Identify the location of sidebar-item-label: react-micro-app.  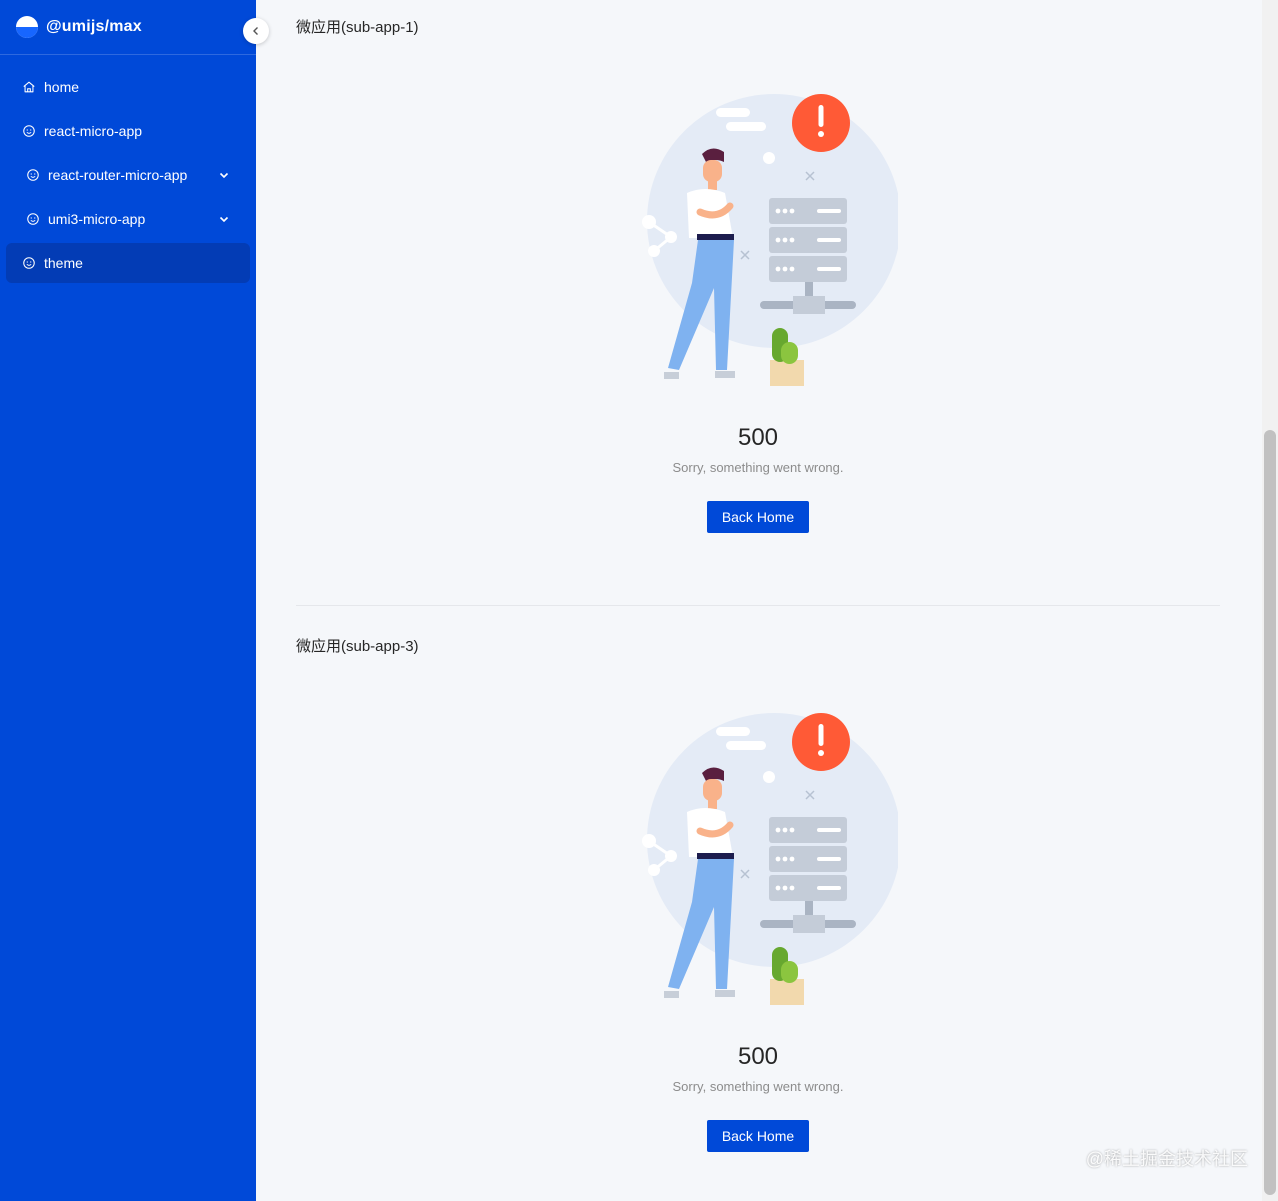
(93, 131).